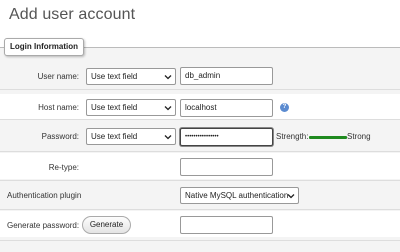 The width and height of the screenshot is (400, 252). Describe the element at coordinates (106, 225) in the screenshot. I see `generate-button: Generate` at that location.